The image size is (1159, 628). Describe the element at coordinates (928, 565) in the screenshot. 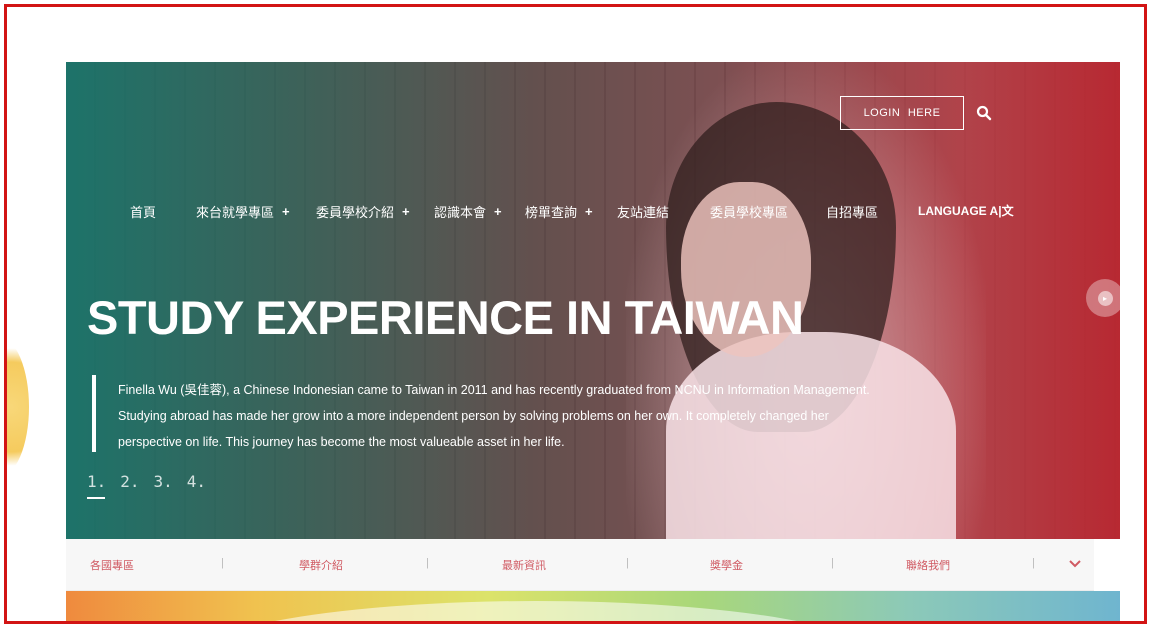

I see `quick-link-contact: 聯絡我們` at that location.